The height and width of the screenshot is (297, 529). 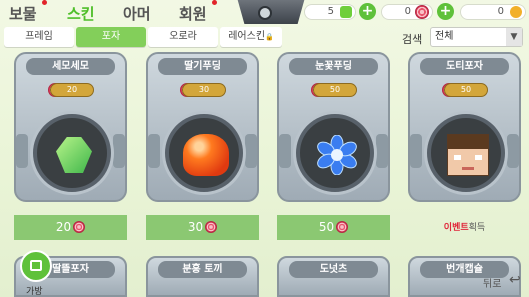 I want to click on chevron-down-icon: ▼, so click(x=514, y=37).